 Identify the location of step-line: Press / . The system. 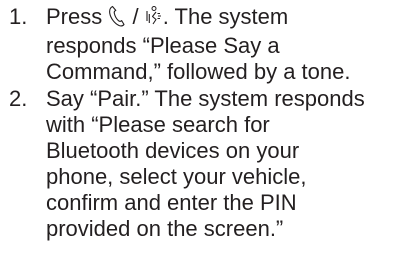
(227, 18).